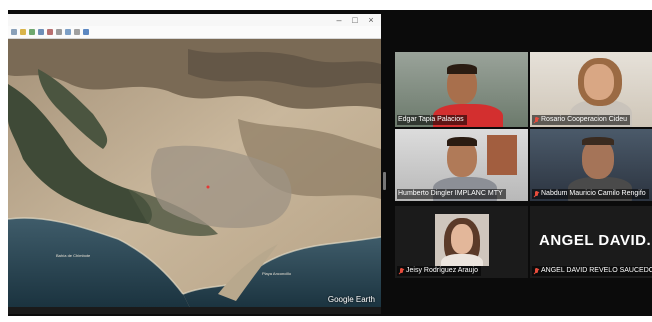 Image resolution: width=652 pixels, height=322 pixels. Describe the element at coordinates (68, 32) in the screenshot. I see `email-icon` at that location.